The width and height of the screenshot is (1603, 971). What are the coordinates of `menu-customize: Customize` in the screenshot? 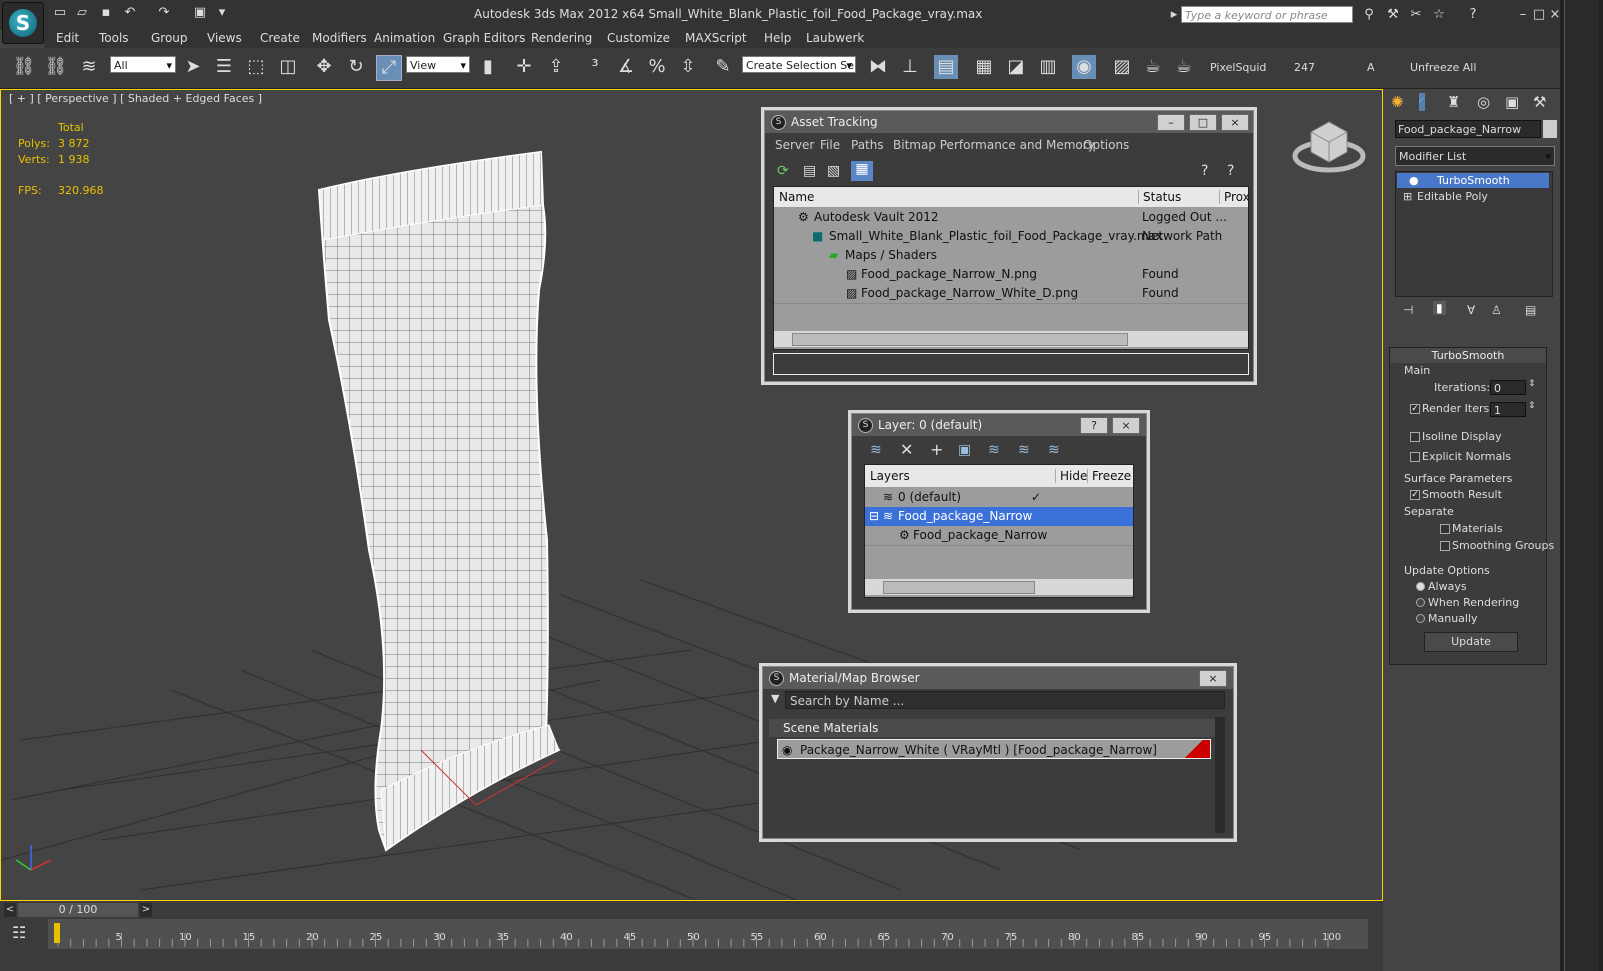 It's located at (638, 38).